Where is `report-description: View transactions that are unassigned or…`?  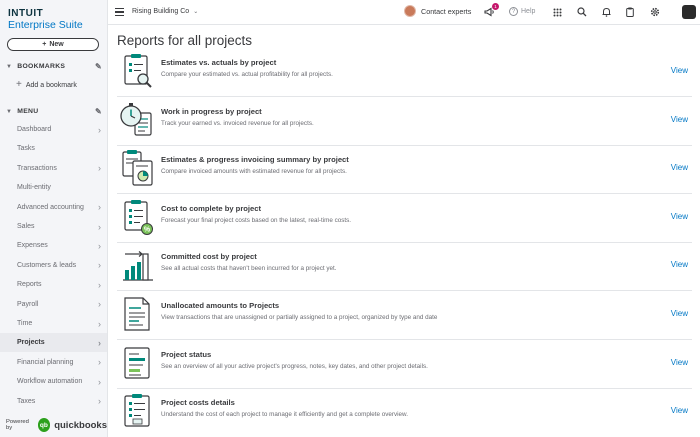
report-description: View transactions that are unassigned or… is located at coordinates (299, 317).